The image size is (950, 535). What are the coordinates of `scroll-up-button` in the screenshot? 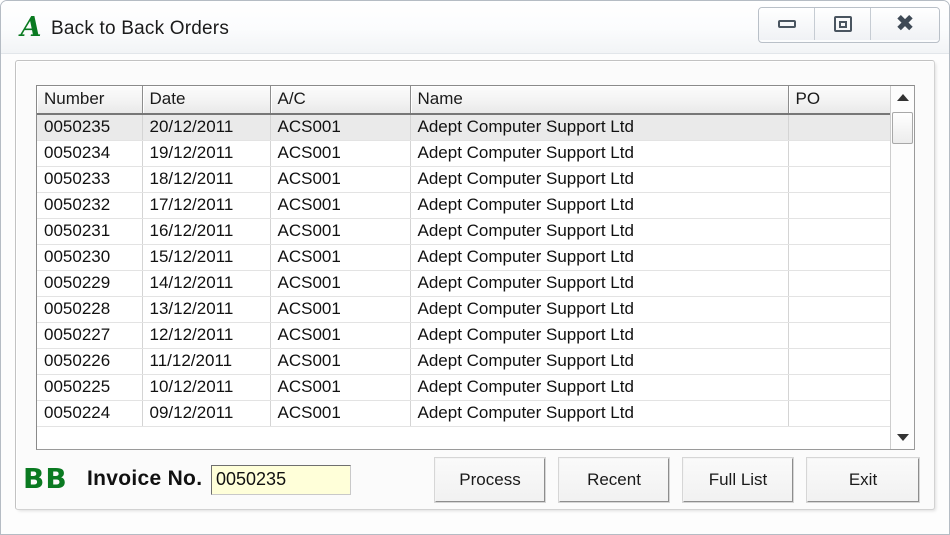 It's located at (902, 97).